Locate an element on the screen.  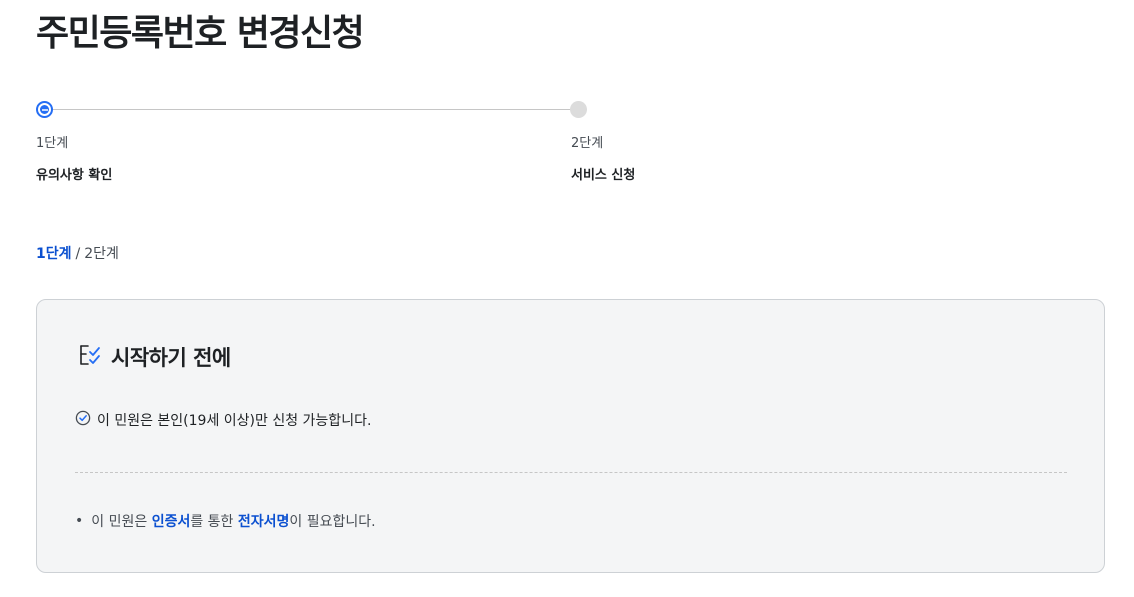
notice-title-text: 시작하기 전에 is located at coordinates (171, 358).